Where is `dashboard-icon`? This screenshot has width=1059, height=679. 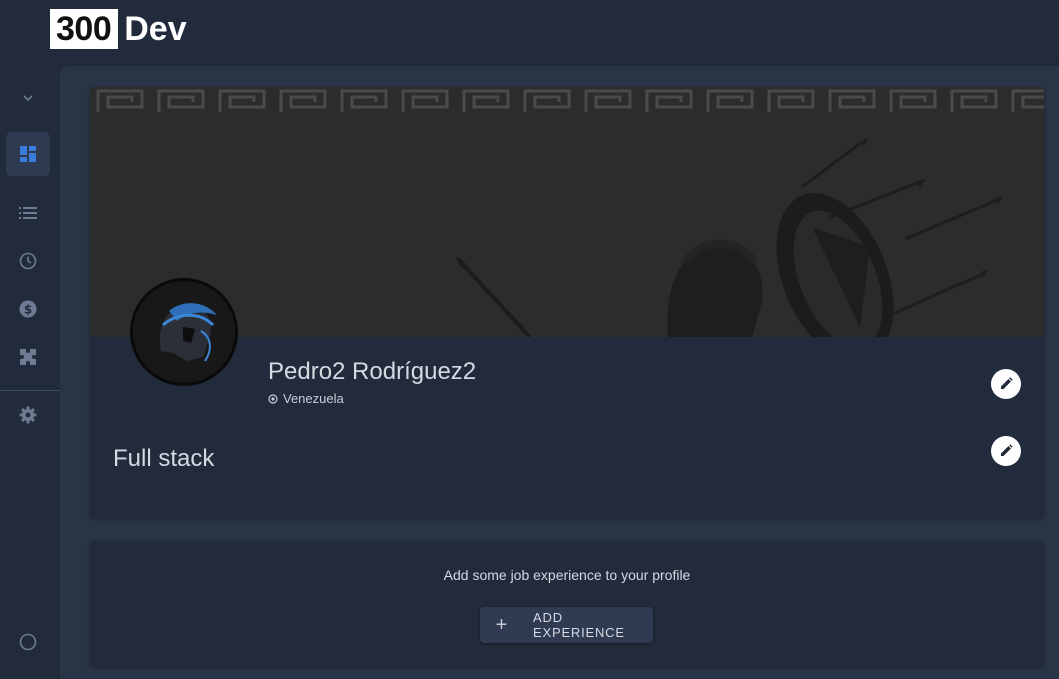 dashboard-icon is located at coordinates (28, 154).